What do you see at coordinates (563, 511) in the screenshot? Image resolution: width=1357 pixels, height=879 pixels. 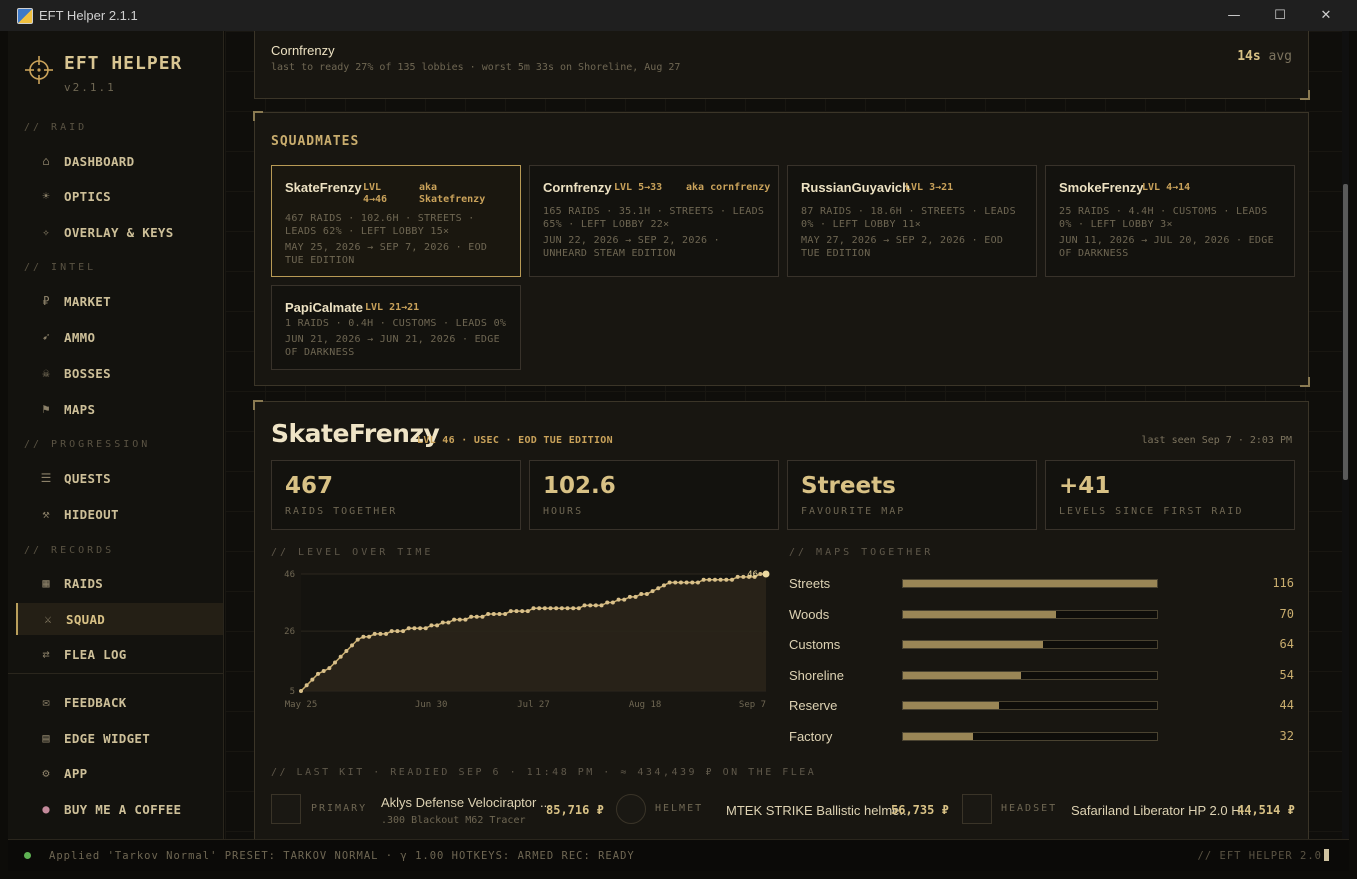 I see `stat-label: HOURS` at bounding box center [563, 511].